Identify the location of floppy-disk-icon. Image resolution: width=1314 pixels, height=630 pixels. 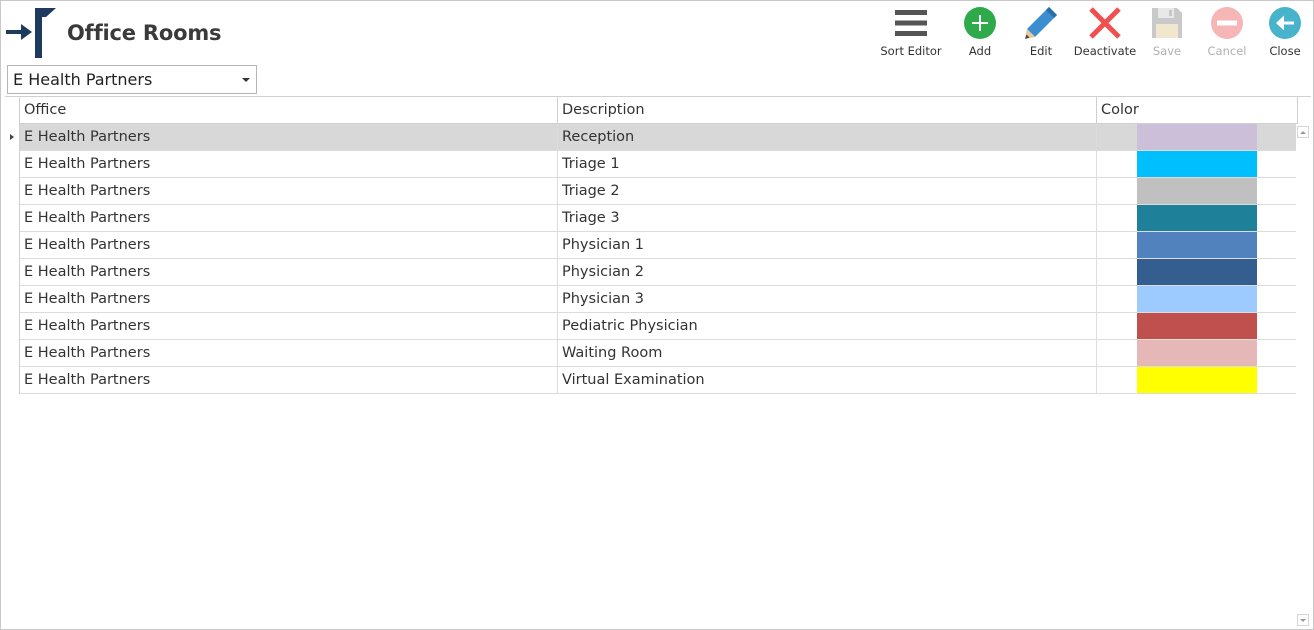
(1167, 23).